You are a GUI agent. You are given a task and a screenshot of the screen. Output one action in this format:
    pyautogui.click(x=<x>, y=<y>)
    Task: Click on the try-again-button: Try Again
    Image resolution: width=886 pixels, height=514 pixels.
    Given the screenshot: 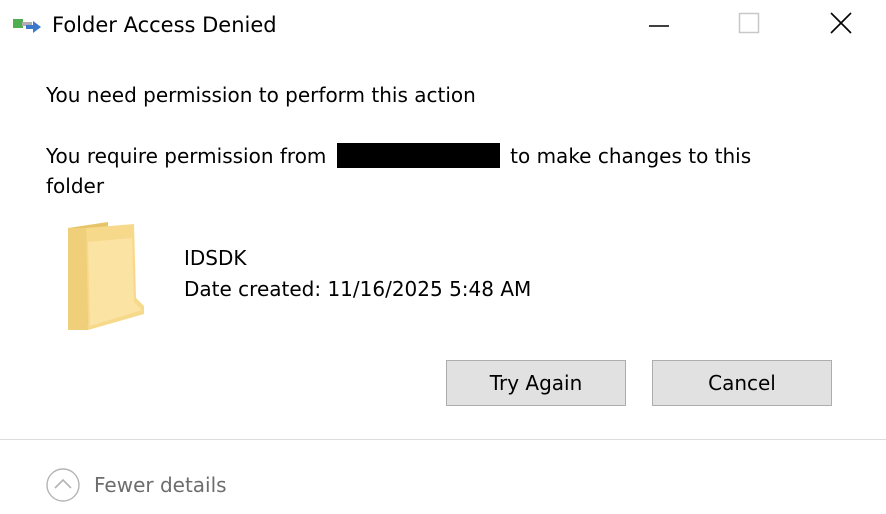 What is the action you would take?
    pyautogui.click(x=536, y=383)
    